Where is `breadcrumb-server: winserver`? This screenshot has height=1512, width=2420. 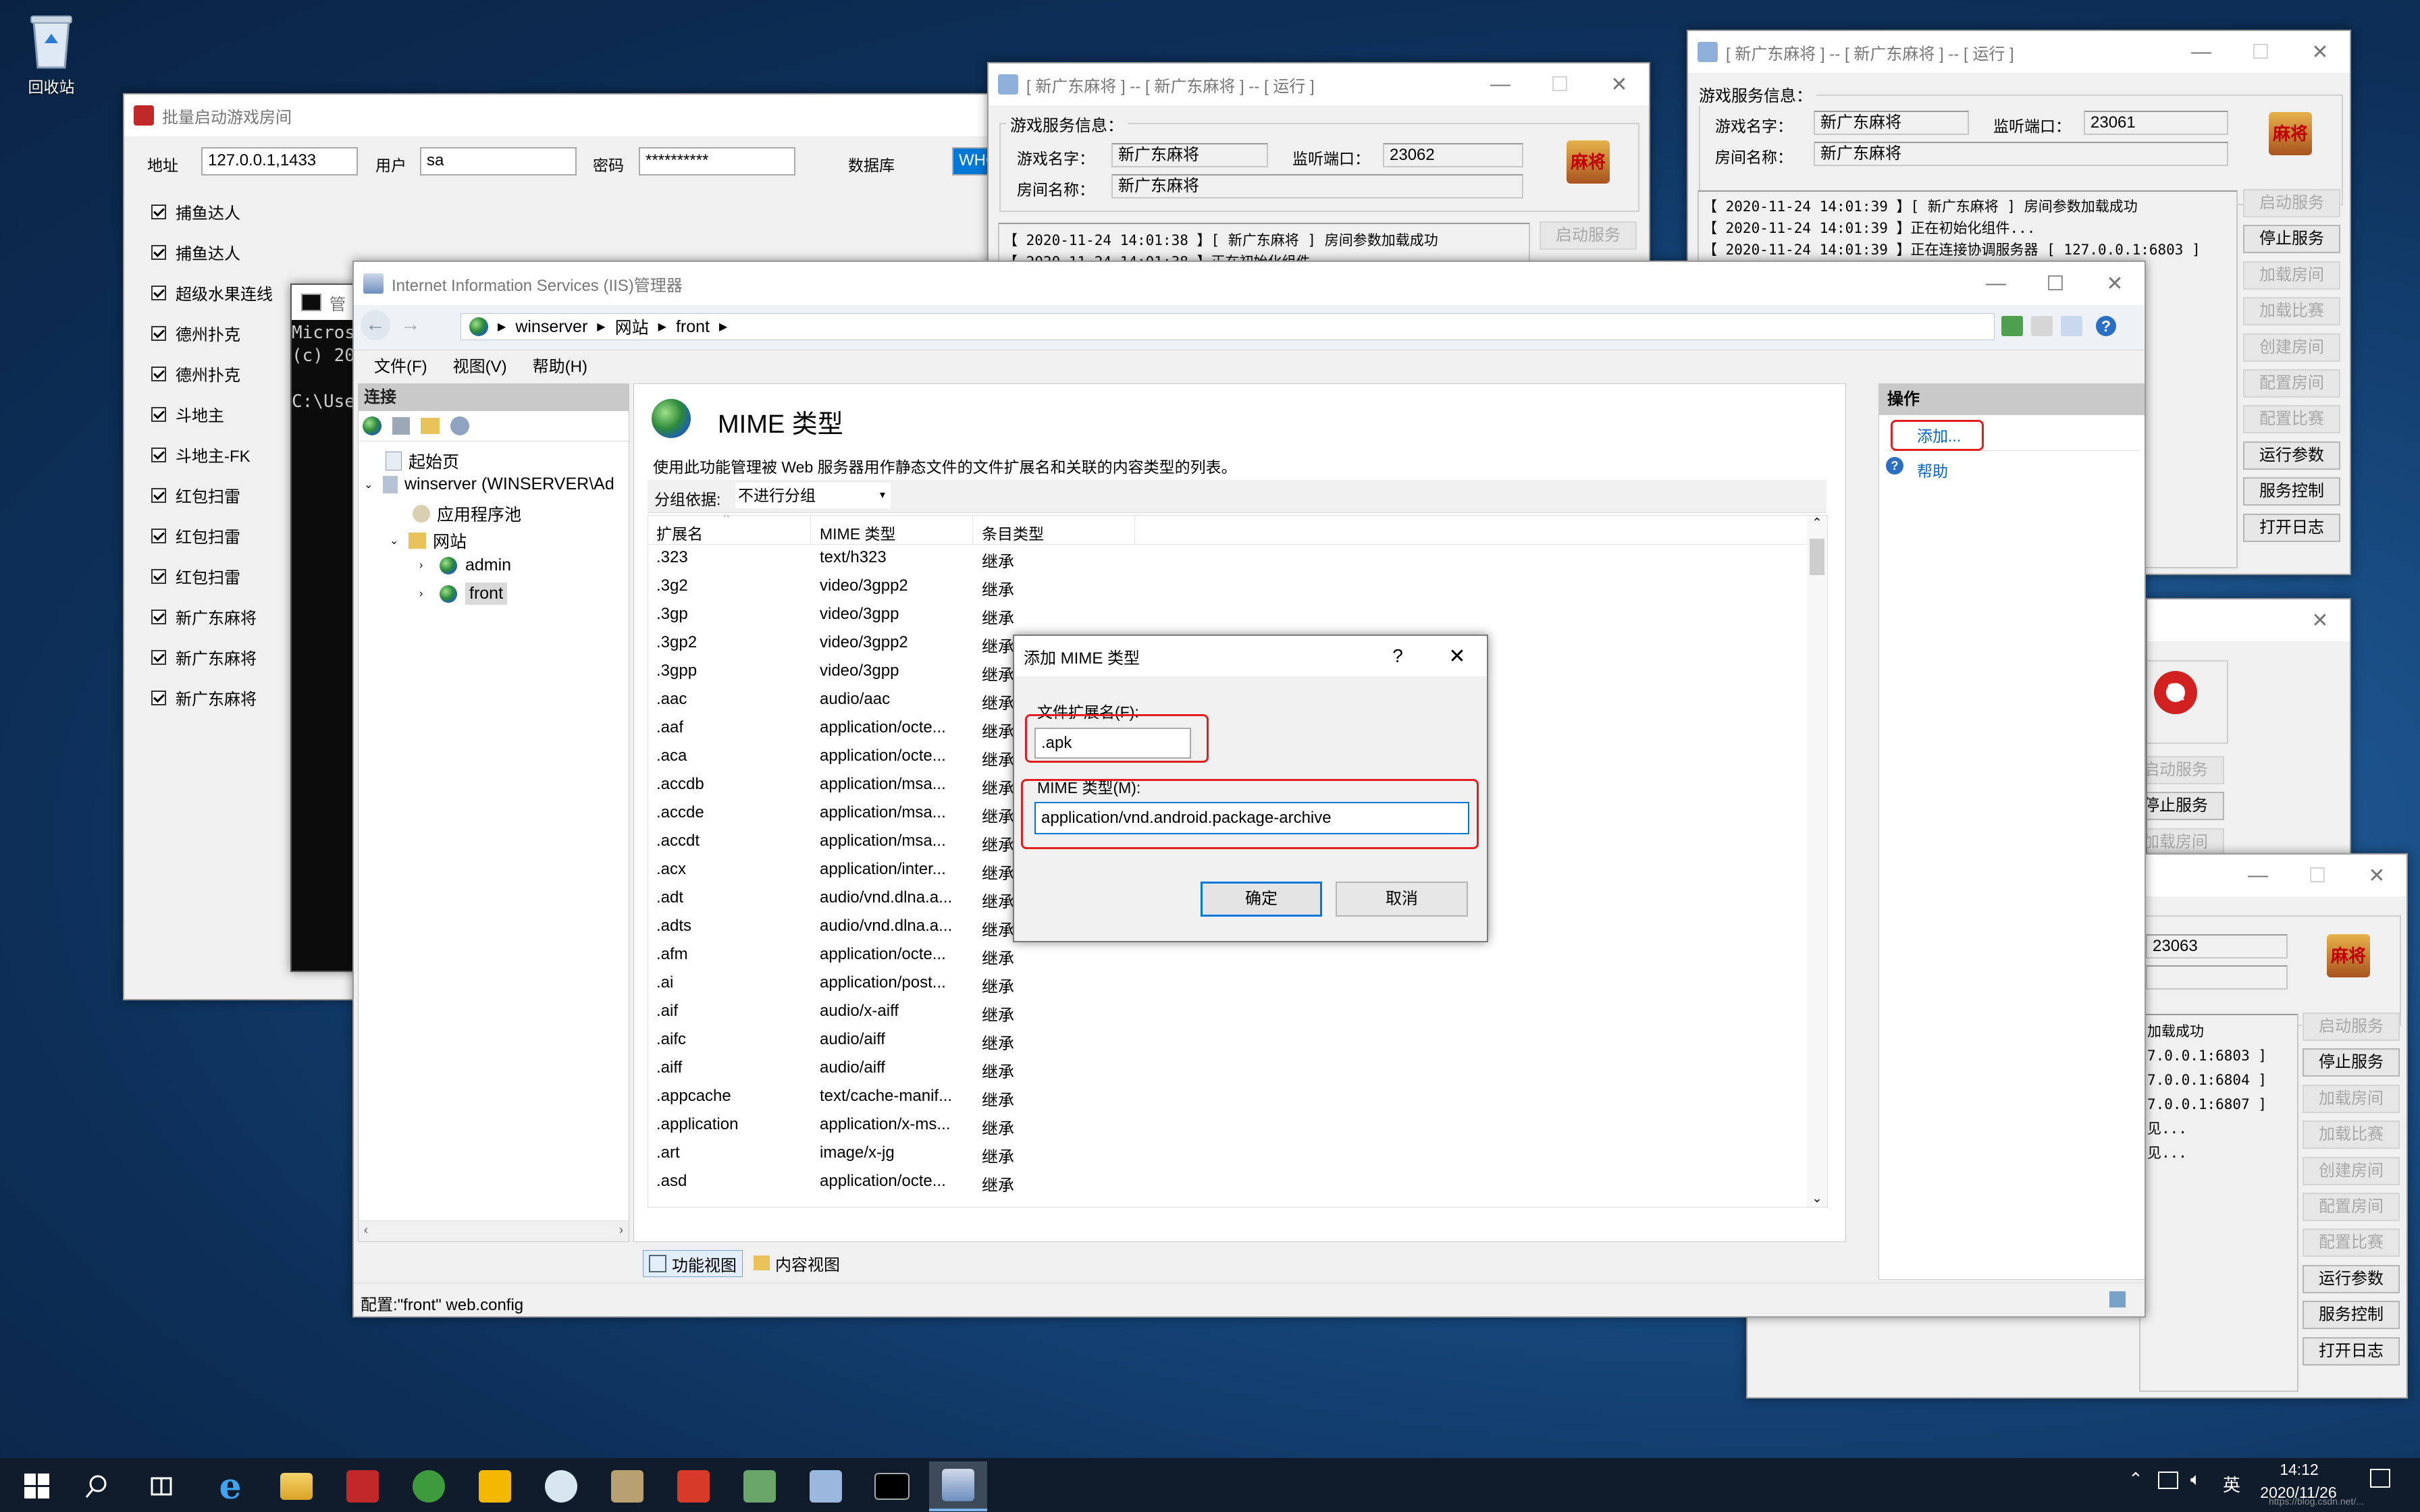 breadcrumb-server: winserver is located at coordinates (551, 327).